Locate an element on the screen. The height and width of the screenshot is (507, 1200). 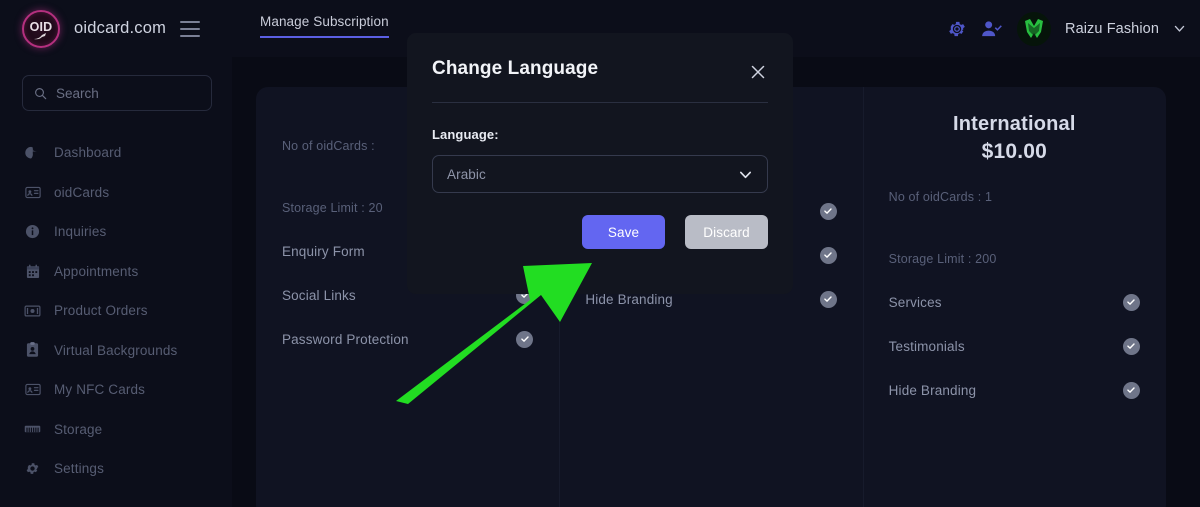
sidebar-item-my-nfc-cards: My NFC Cards is located at coordinates (116, 390).